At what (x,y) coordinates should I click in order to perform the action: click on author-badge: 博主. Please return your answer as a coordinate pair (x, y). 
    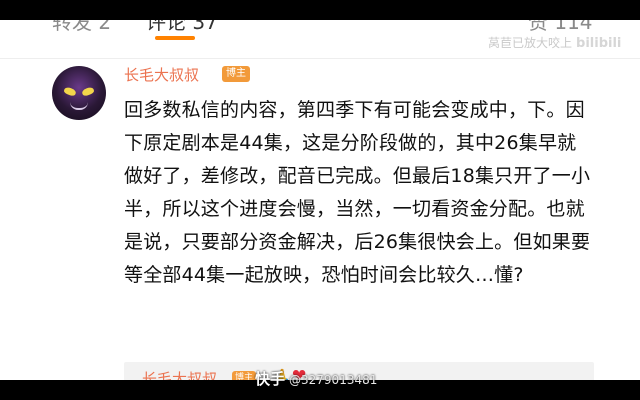
    Looking at the image, I should click on (236, 74).